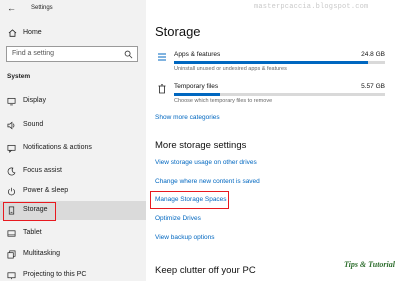 This screenshot has height=281, width=400. Describe the element at coordinates (191, 200) in the screenshot. I see `manage-storage-spaces-link: Manage Storage Spaces` at that location.